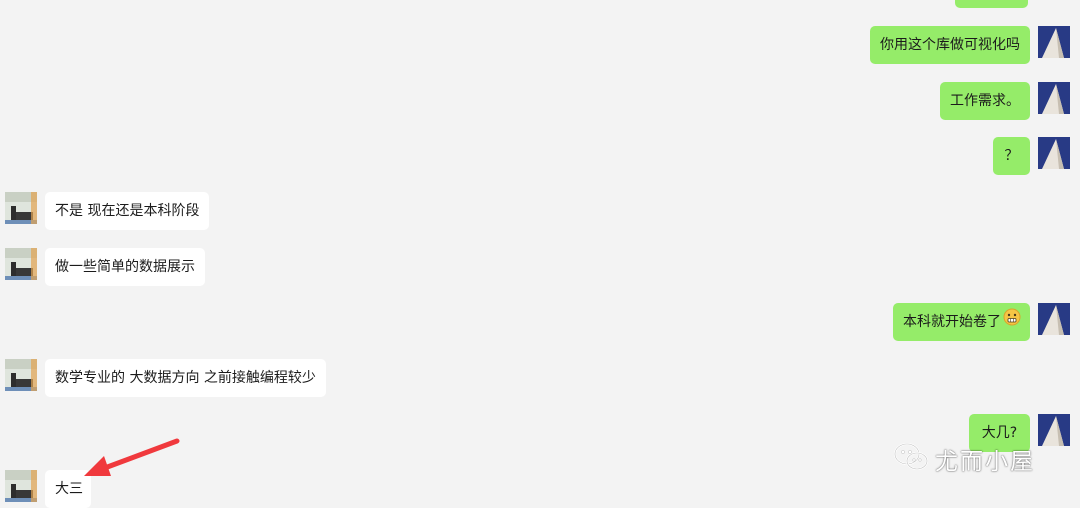 The height and width of the screenshot is (508, 1080). What do you see at coordinates (985, 462) in the screenshot?
I see `watermark-text: 尤而小屋` at bounding box center [985, 462].